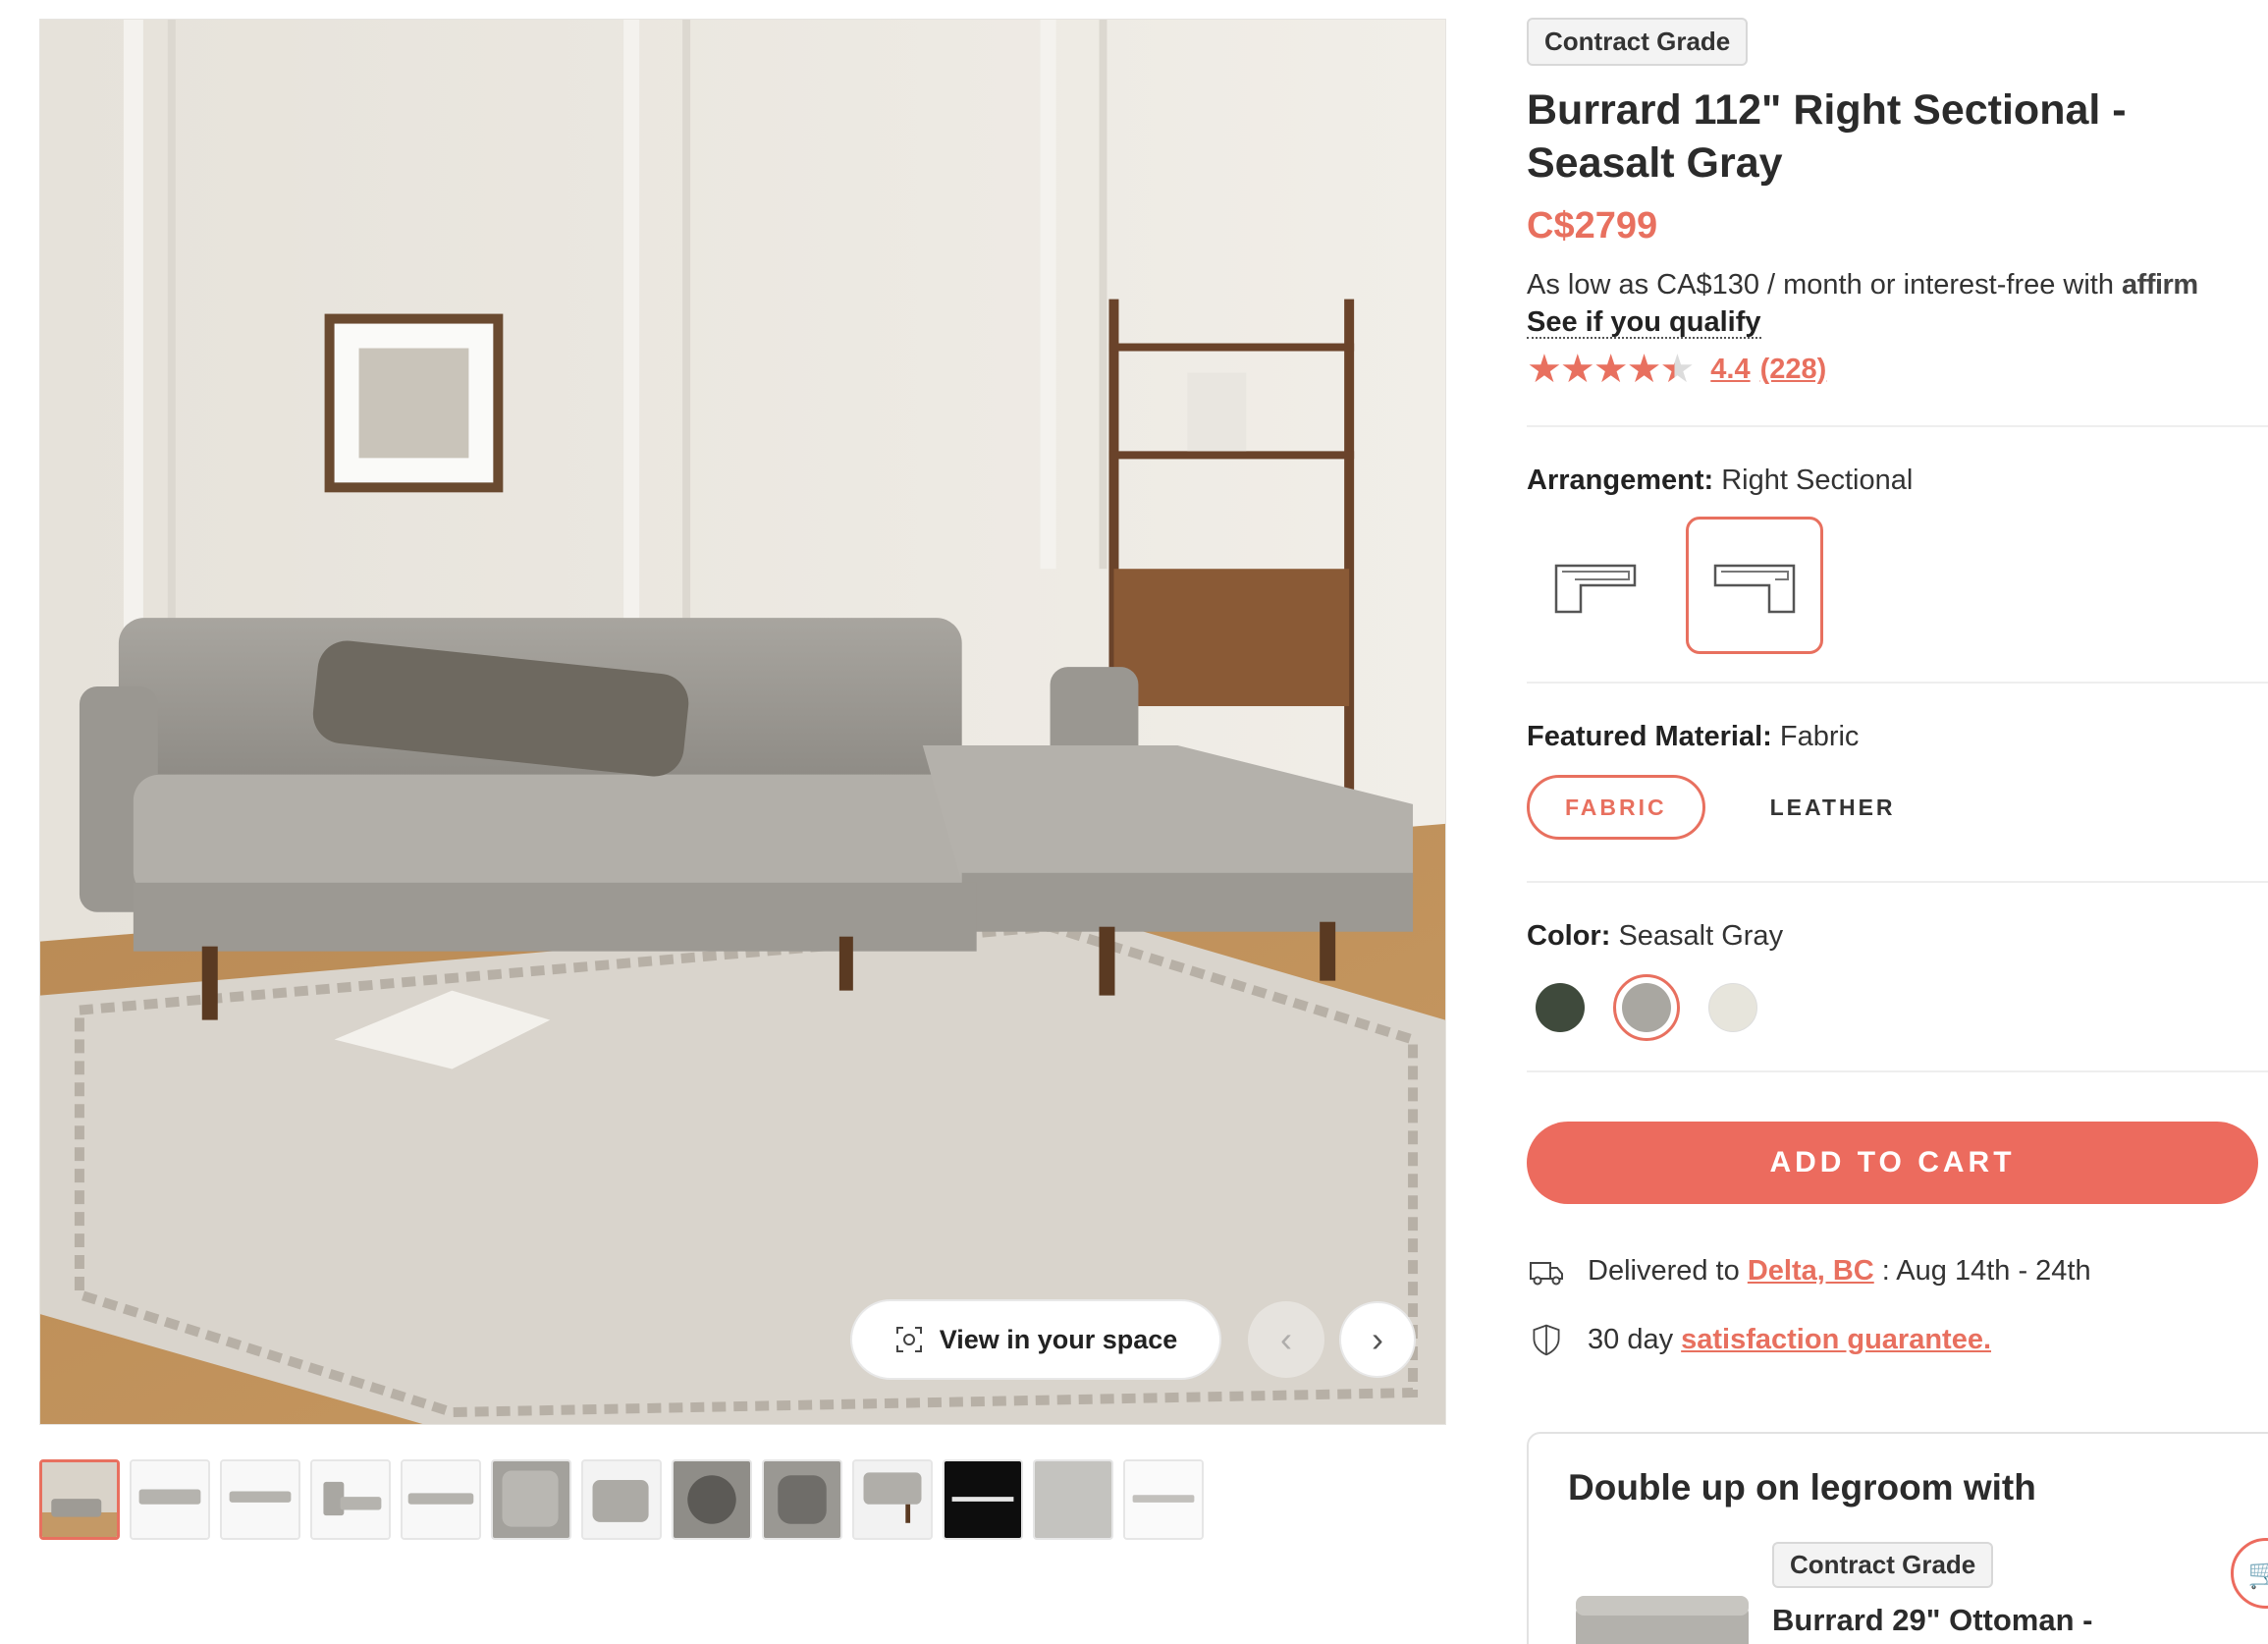 The width and height of the screenshot is (2268, 1644). I want to click on arrangement-label: Arrangement:, so click(1620, 480).